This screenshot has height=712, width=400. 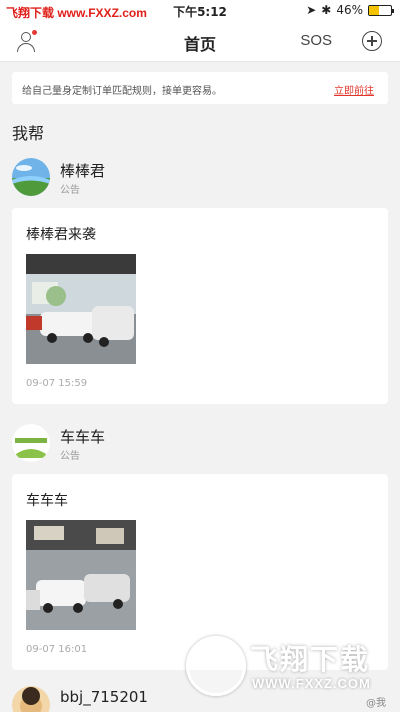 I want to click on post-title: 棒棒君来袭, so click(x=61, y=235).